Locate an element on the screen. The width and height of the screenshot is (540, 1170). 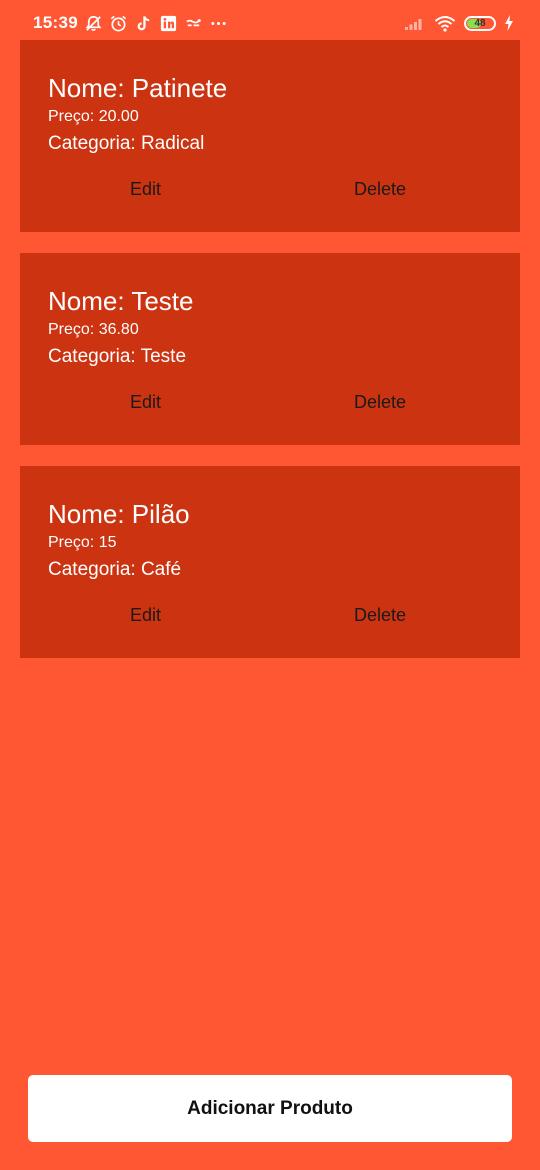
alarm-clock-icon is located at coordinates (118, 23).